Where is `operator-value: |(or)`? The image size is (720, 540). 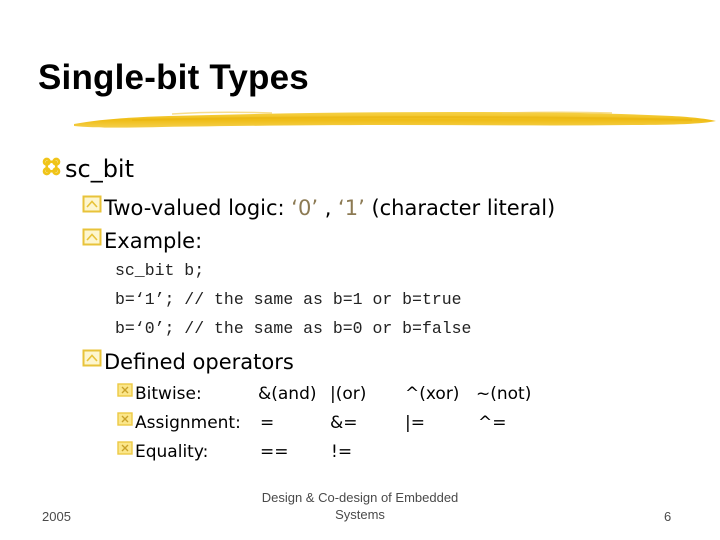
operator-value: |(or) is located at coordinates (348, 394).